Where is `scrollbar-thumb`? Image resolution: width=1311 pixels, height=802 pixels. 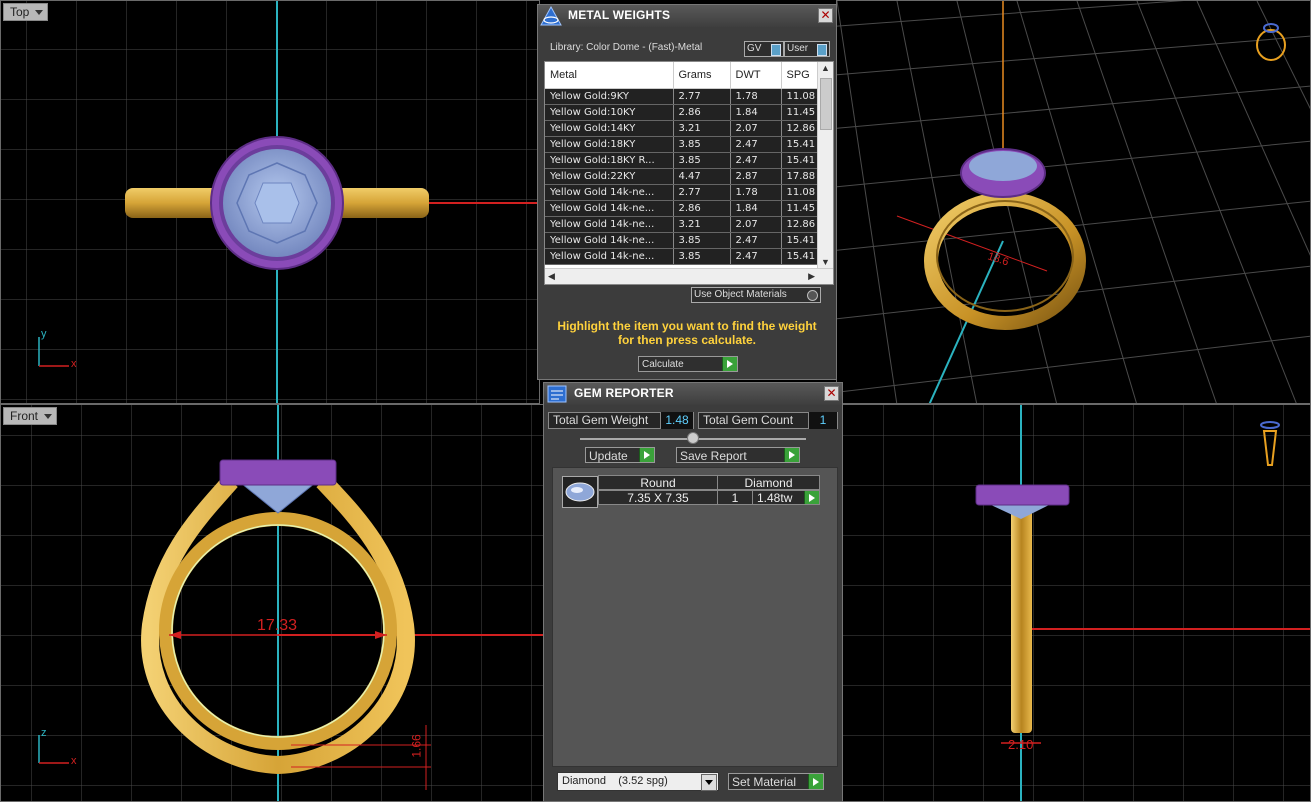
scrollbar-thumb is located at coordinates (826, 104).